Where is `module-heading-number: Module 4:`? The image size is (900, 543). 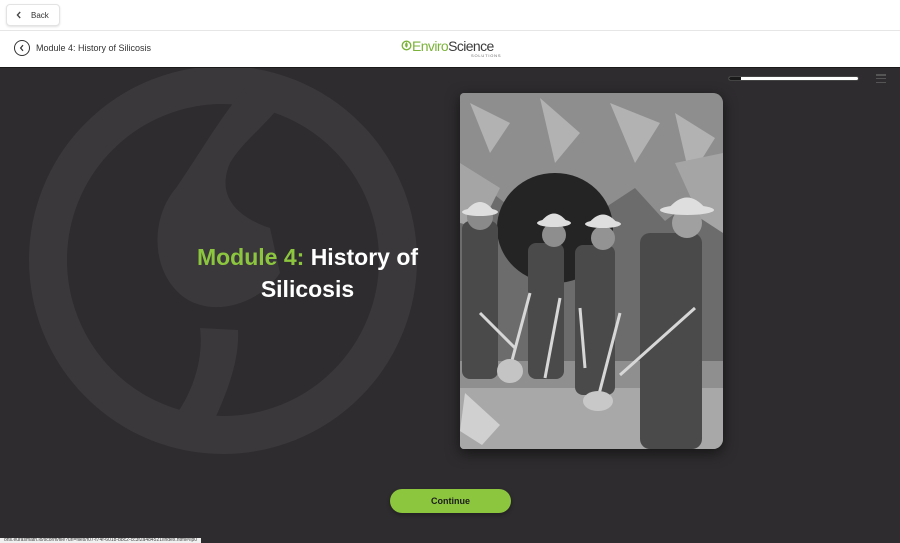
module-heading-number: Module 4: is located at coordinates (250, 257).